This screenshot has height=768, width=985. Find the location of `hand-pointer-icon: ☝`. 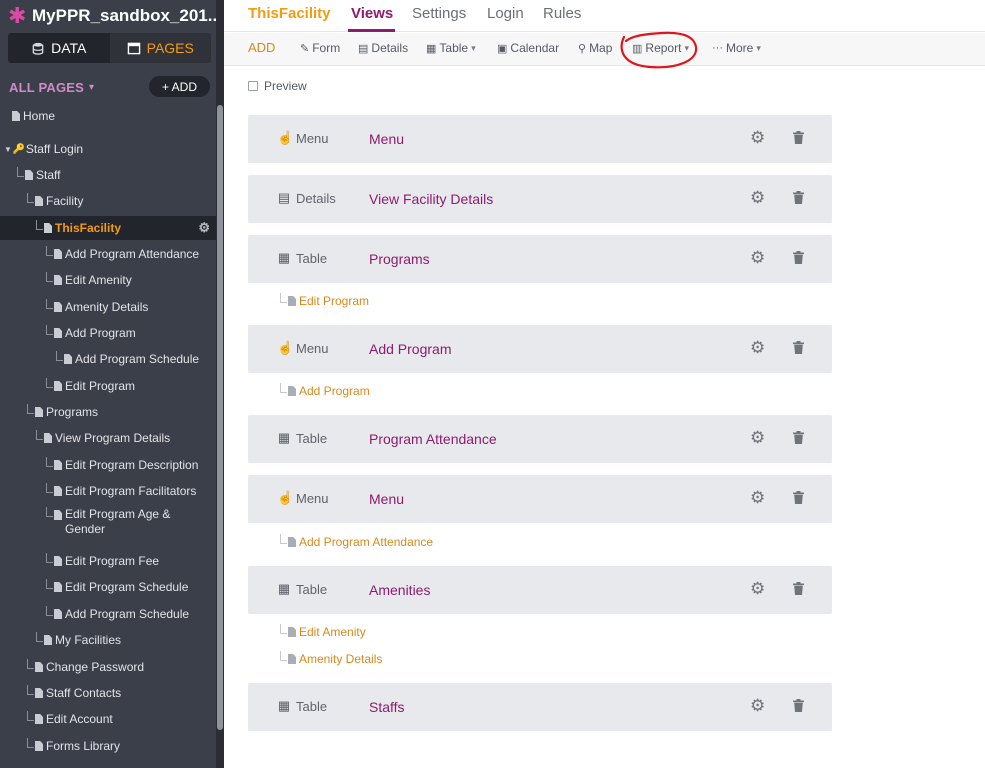

hand-pointer-icon: ☝ is located at coordinates (285, 347).